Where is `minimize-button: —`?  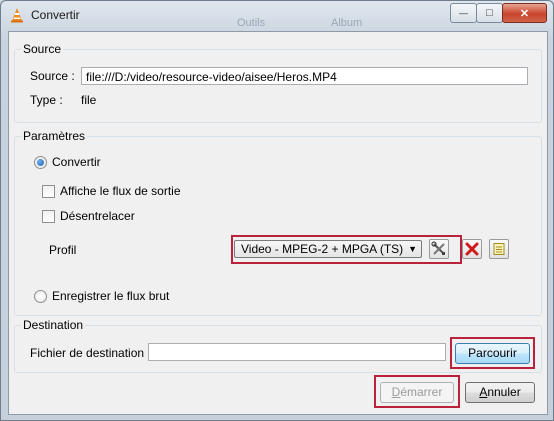 minimize-button: — is located at coordinates (463, 13).